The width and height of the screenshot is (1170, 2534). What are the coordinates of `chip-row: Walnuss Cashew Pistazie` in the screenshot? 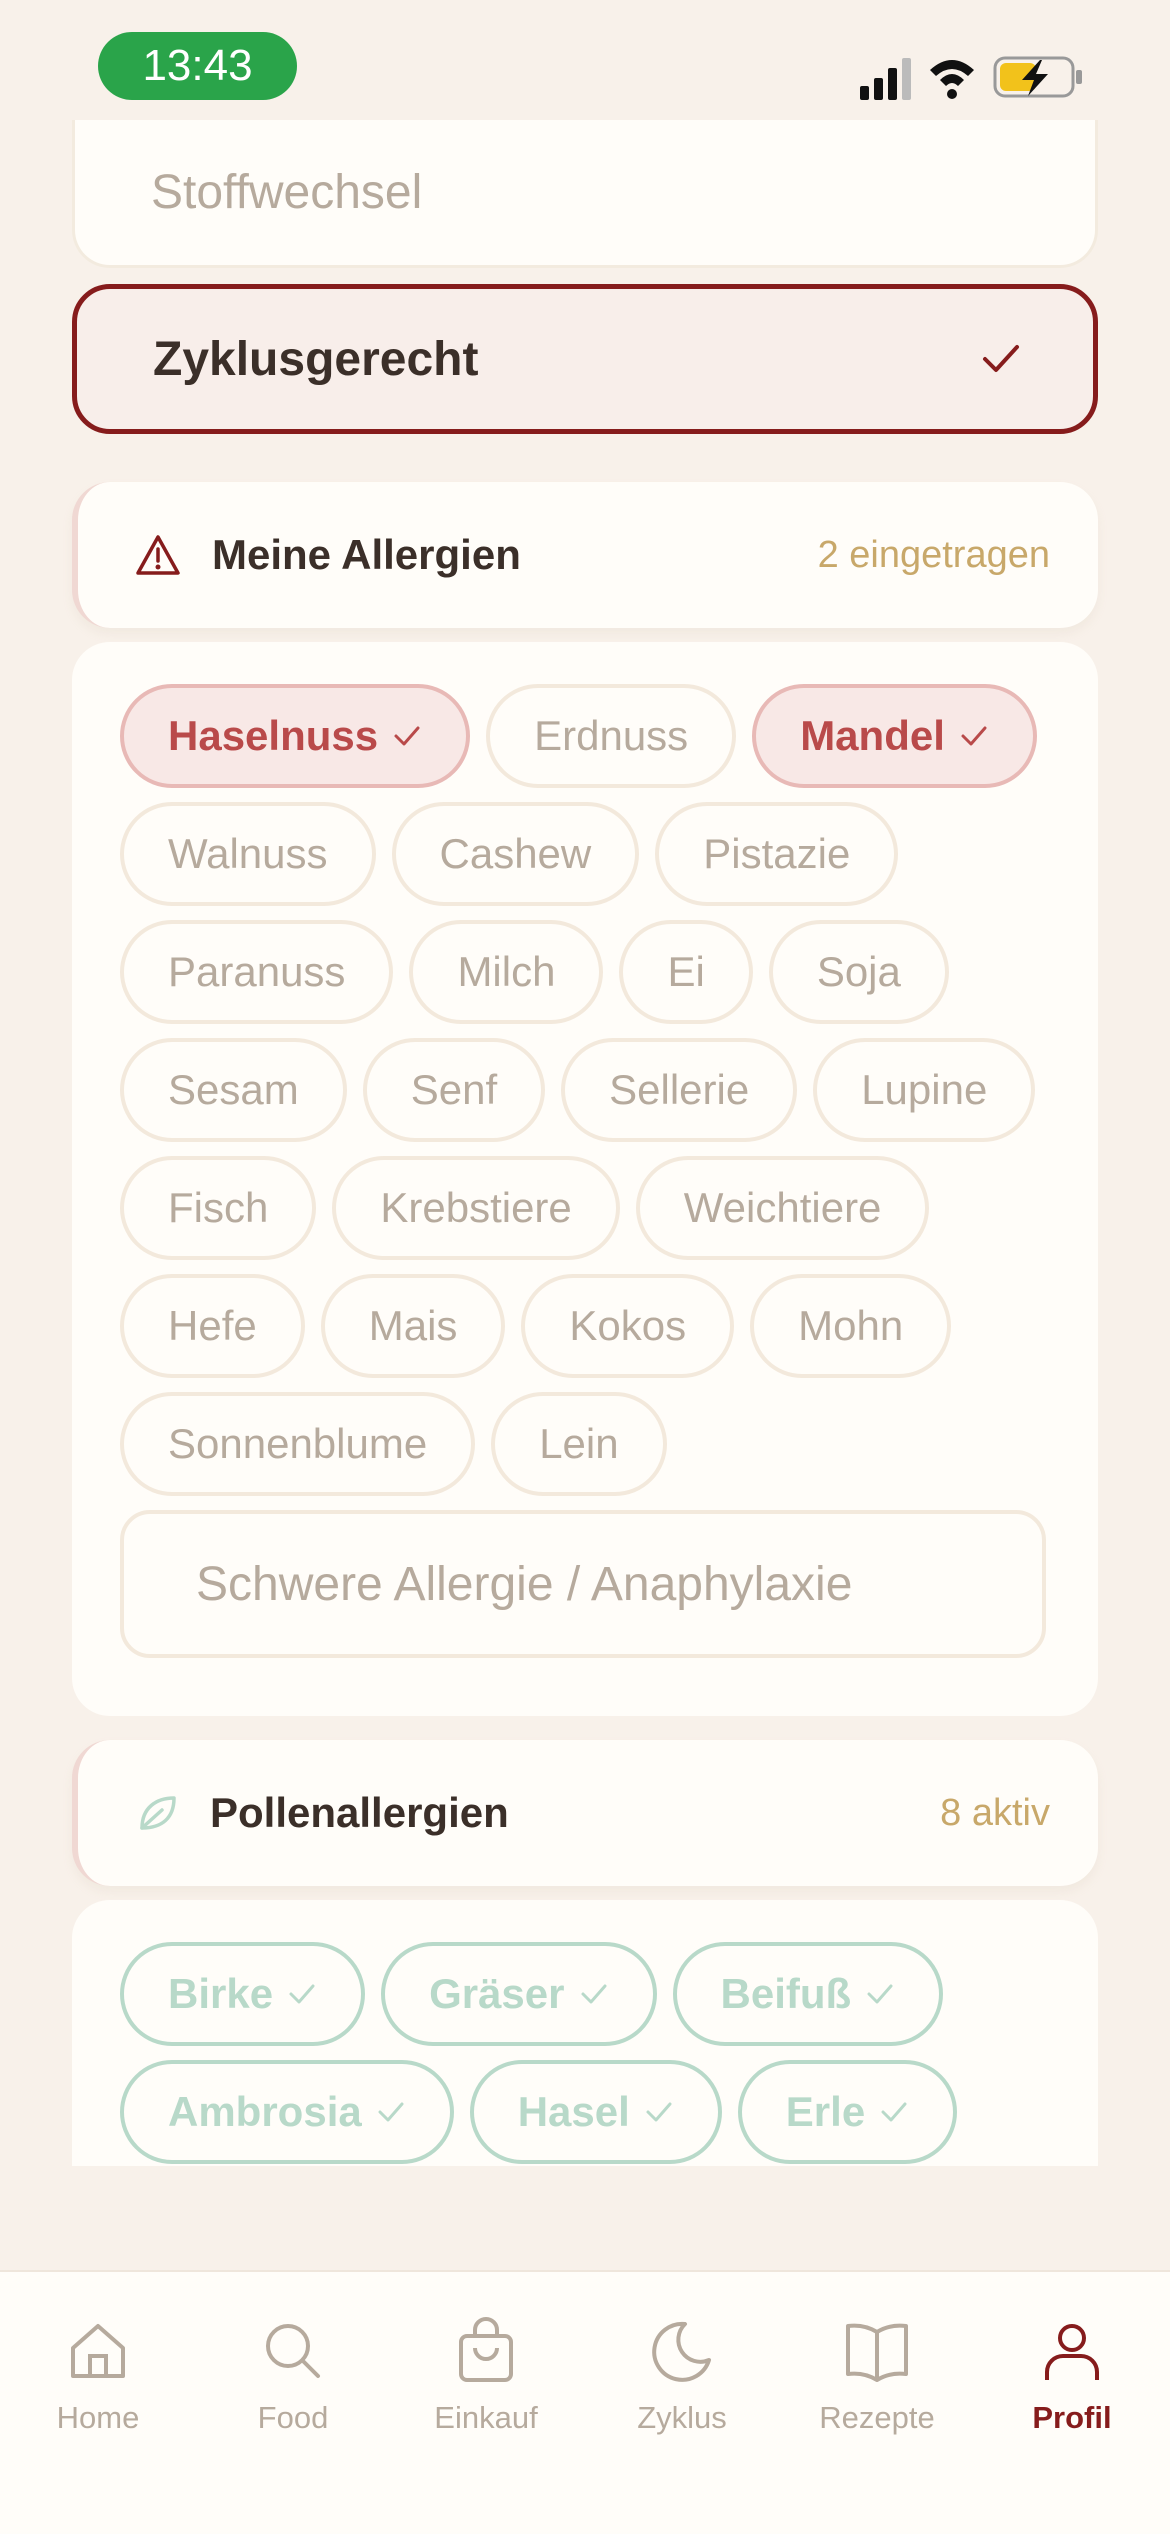 It's located at (585, 854).